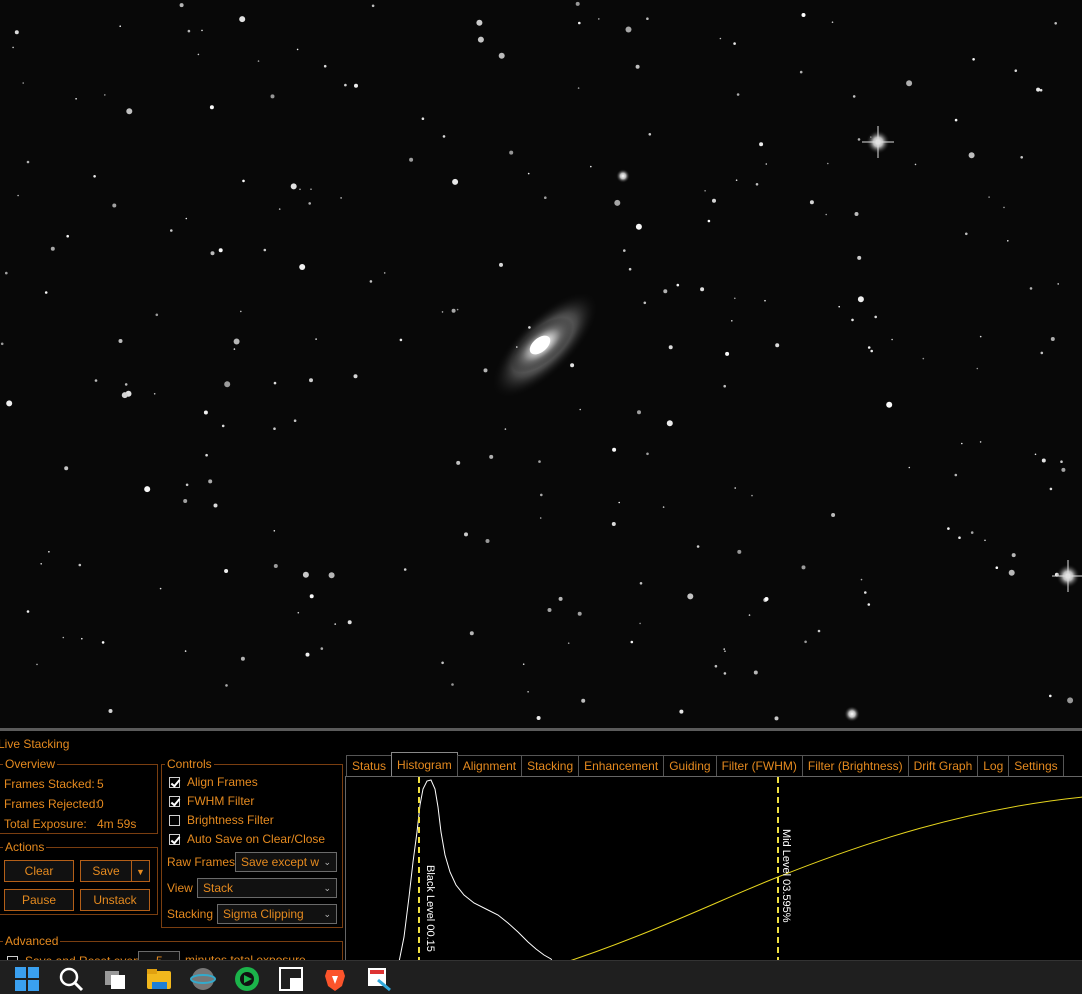  What do you see at coordinates (203, 979) in the screenshot?
I see `app-icon` at bounding box center [203, 979].